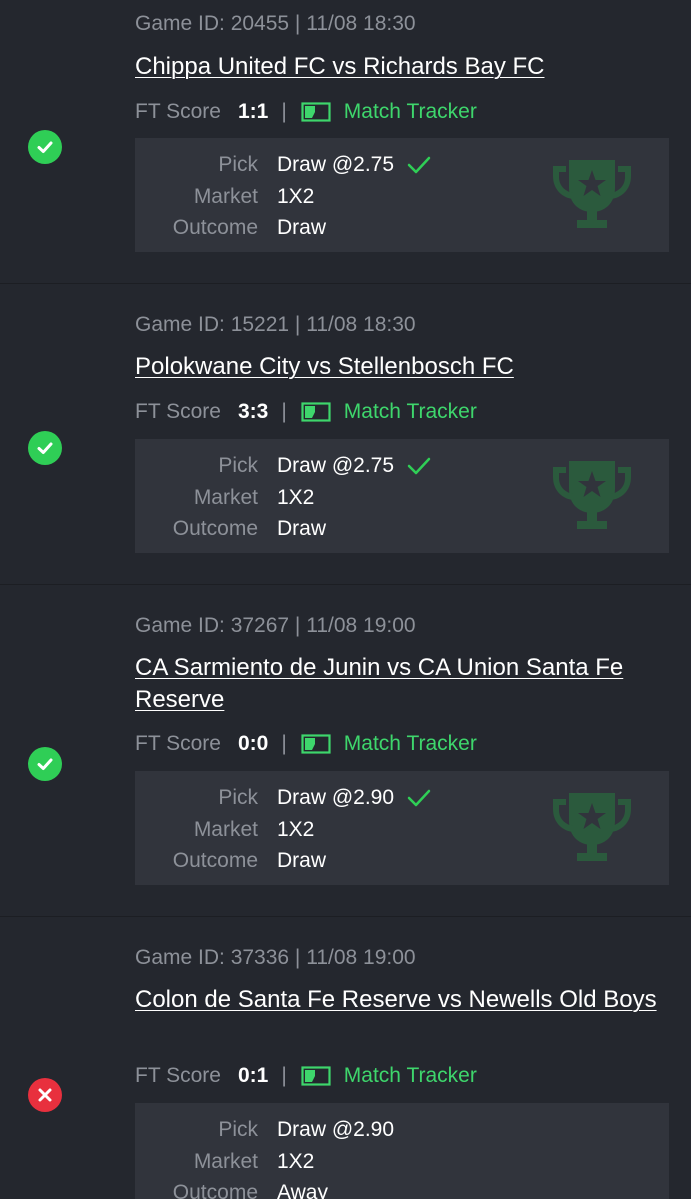 This screenshot has width=691, height=1199. What do you see at coordinates (402, 1151) in the screenshot?
I see `pick-details-box: Pick Draw @2.90 Market 1X2 Outcome Away` at bounding box center [402, 1151].